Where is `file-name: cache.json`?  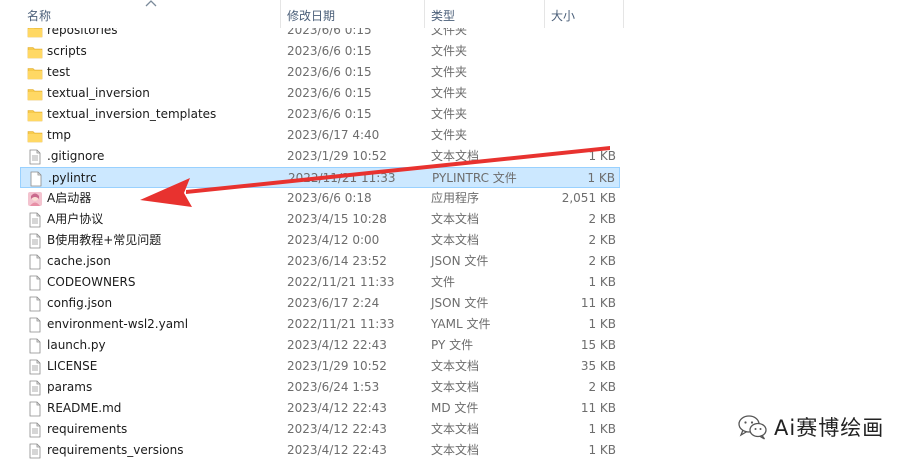 file-name: cache.json is located at coordinates (79, 261).